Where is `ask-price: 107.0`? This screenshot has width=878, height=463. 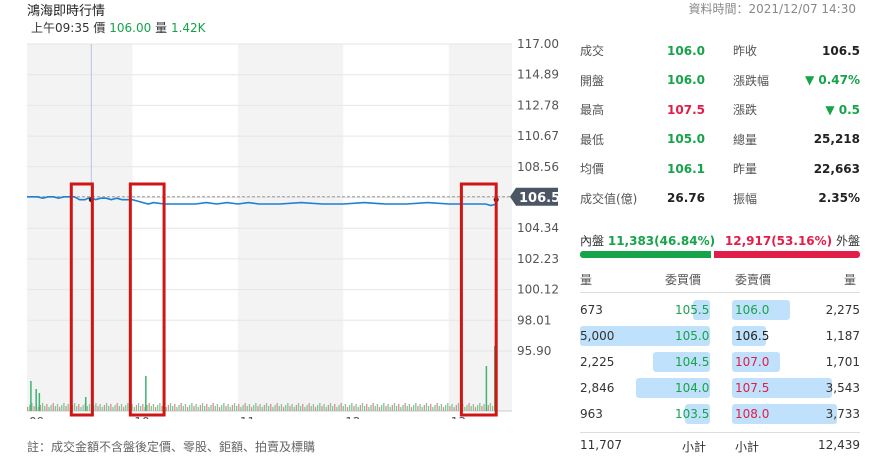 ask-price: 107.0 is located at coordinates (752, 362).